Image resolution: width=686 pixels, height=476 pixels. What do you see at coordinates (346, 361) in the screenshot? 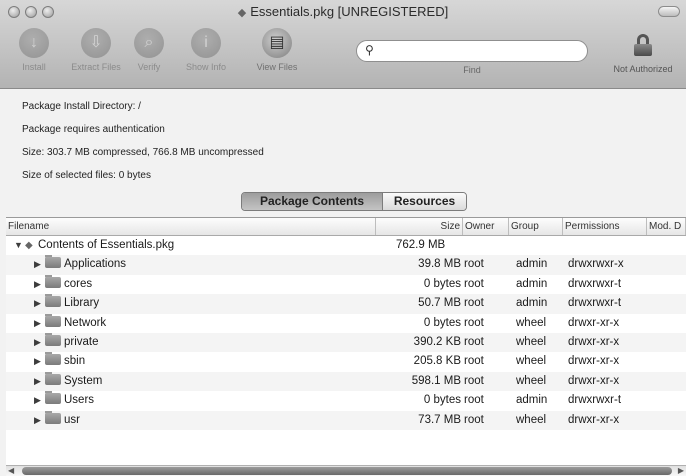
I see `table-row: ▶ sbin 205.8 KB root wheel drwxr-xr-x` at bounding box center [346, 361].